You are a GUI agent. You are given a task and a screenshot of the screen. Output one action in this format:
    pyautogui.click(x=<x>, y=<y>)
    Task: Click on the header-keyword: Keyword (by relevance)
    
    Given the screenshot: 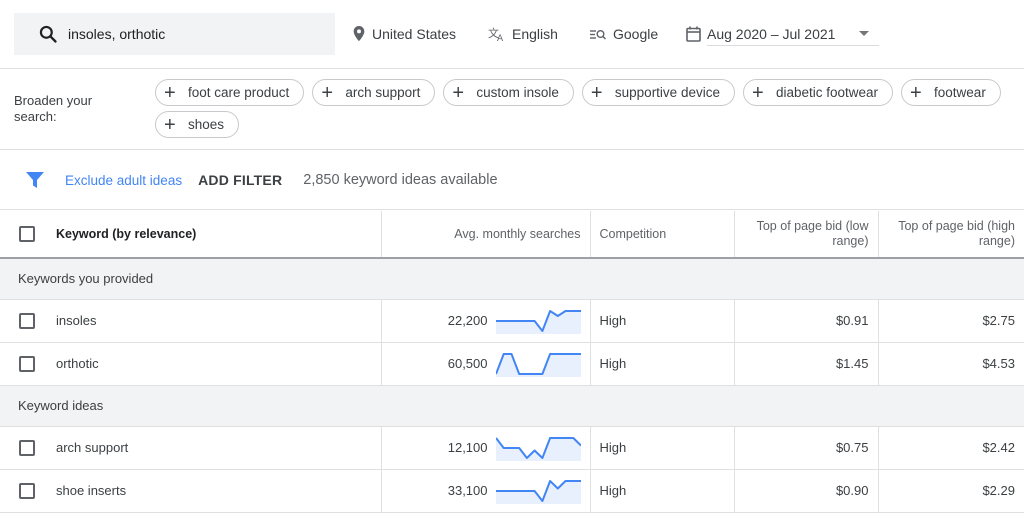 What is the action you would take?
    pyautogui.click(x=191, y=235)
    